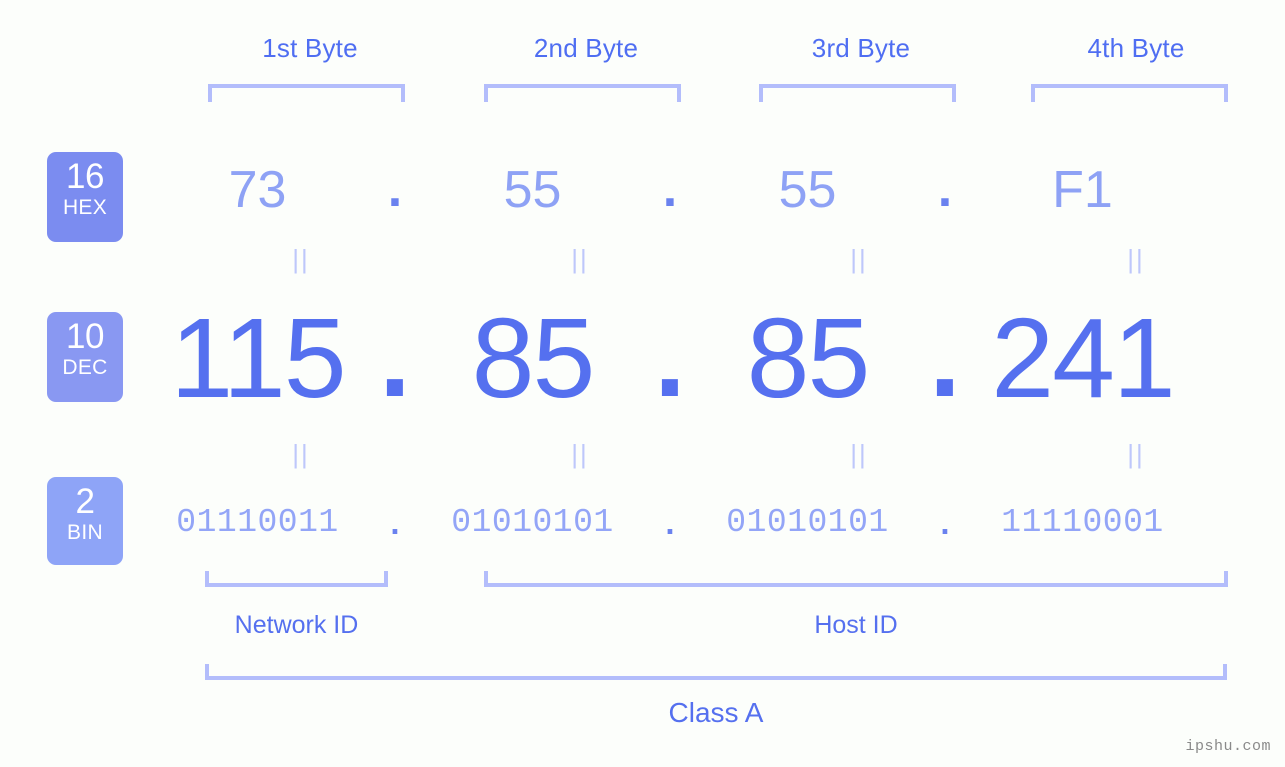 The width and height of the screenshot is (1285, 767). I want to click on equals-connector-hex-dec-2: ||, so click(580, 259).